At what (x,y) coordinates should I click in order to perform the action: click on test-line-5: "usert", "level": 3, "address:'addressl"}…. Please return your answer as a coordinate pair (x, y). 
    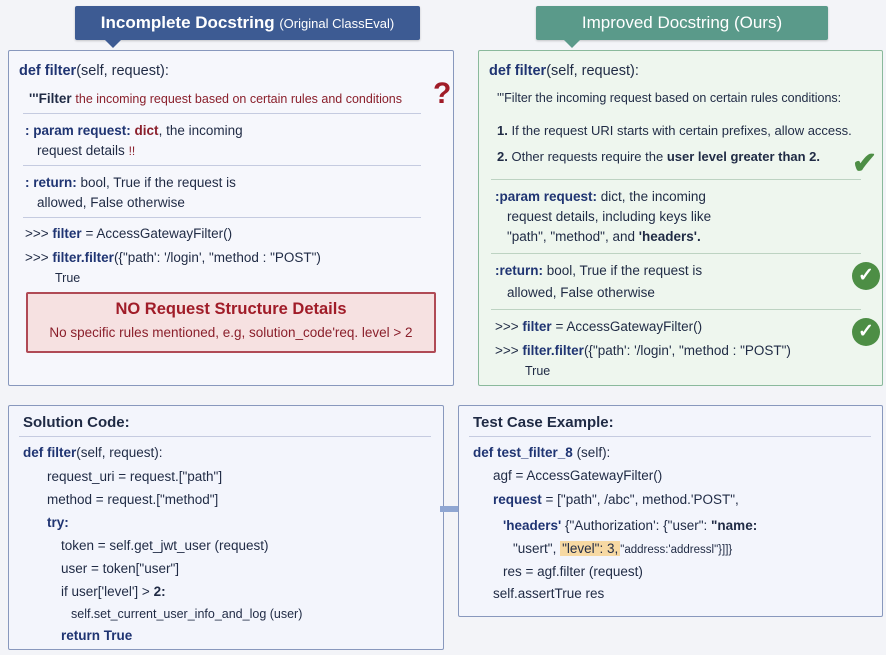
    Looking at the image, I should click on (623, 548).